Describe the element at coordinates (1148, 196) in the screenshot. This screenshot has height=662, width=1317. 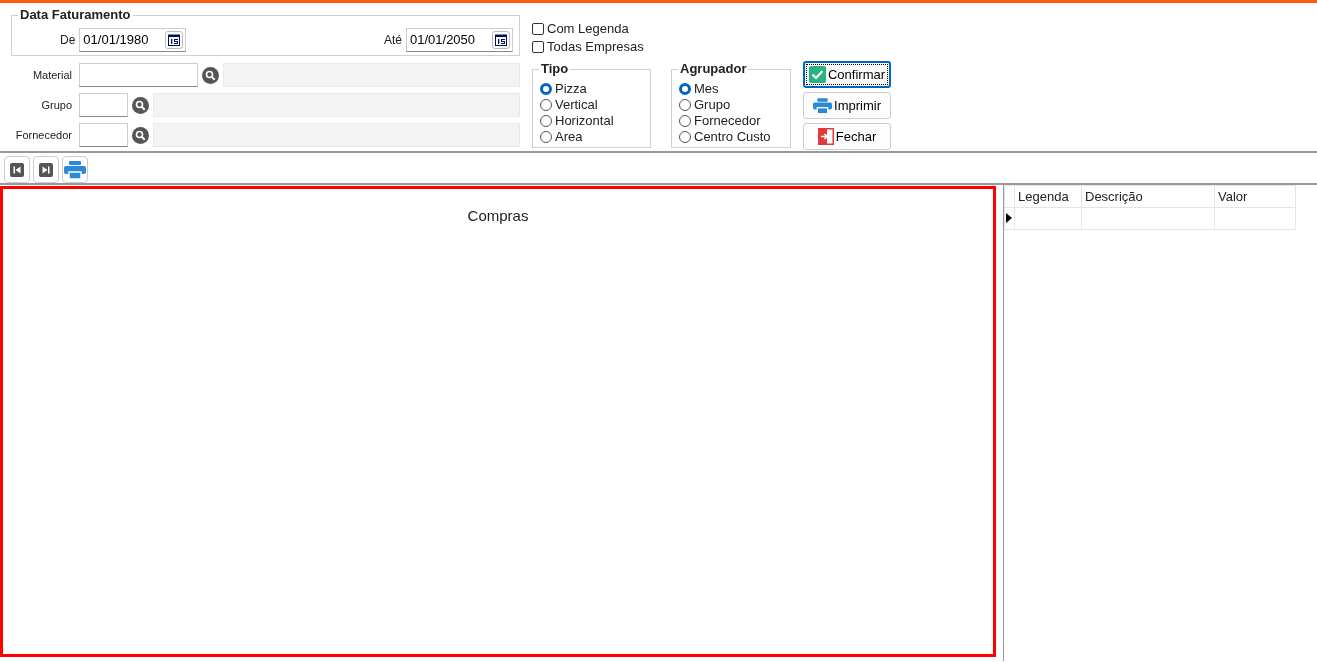
I see `column-header: Descrição` at that location.